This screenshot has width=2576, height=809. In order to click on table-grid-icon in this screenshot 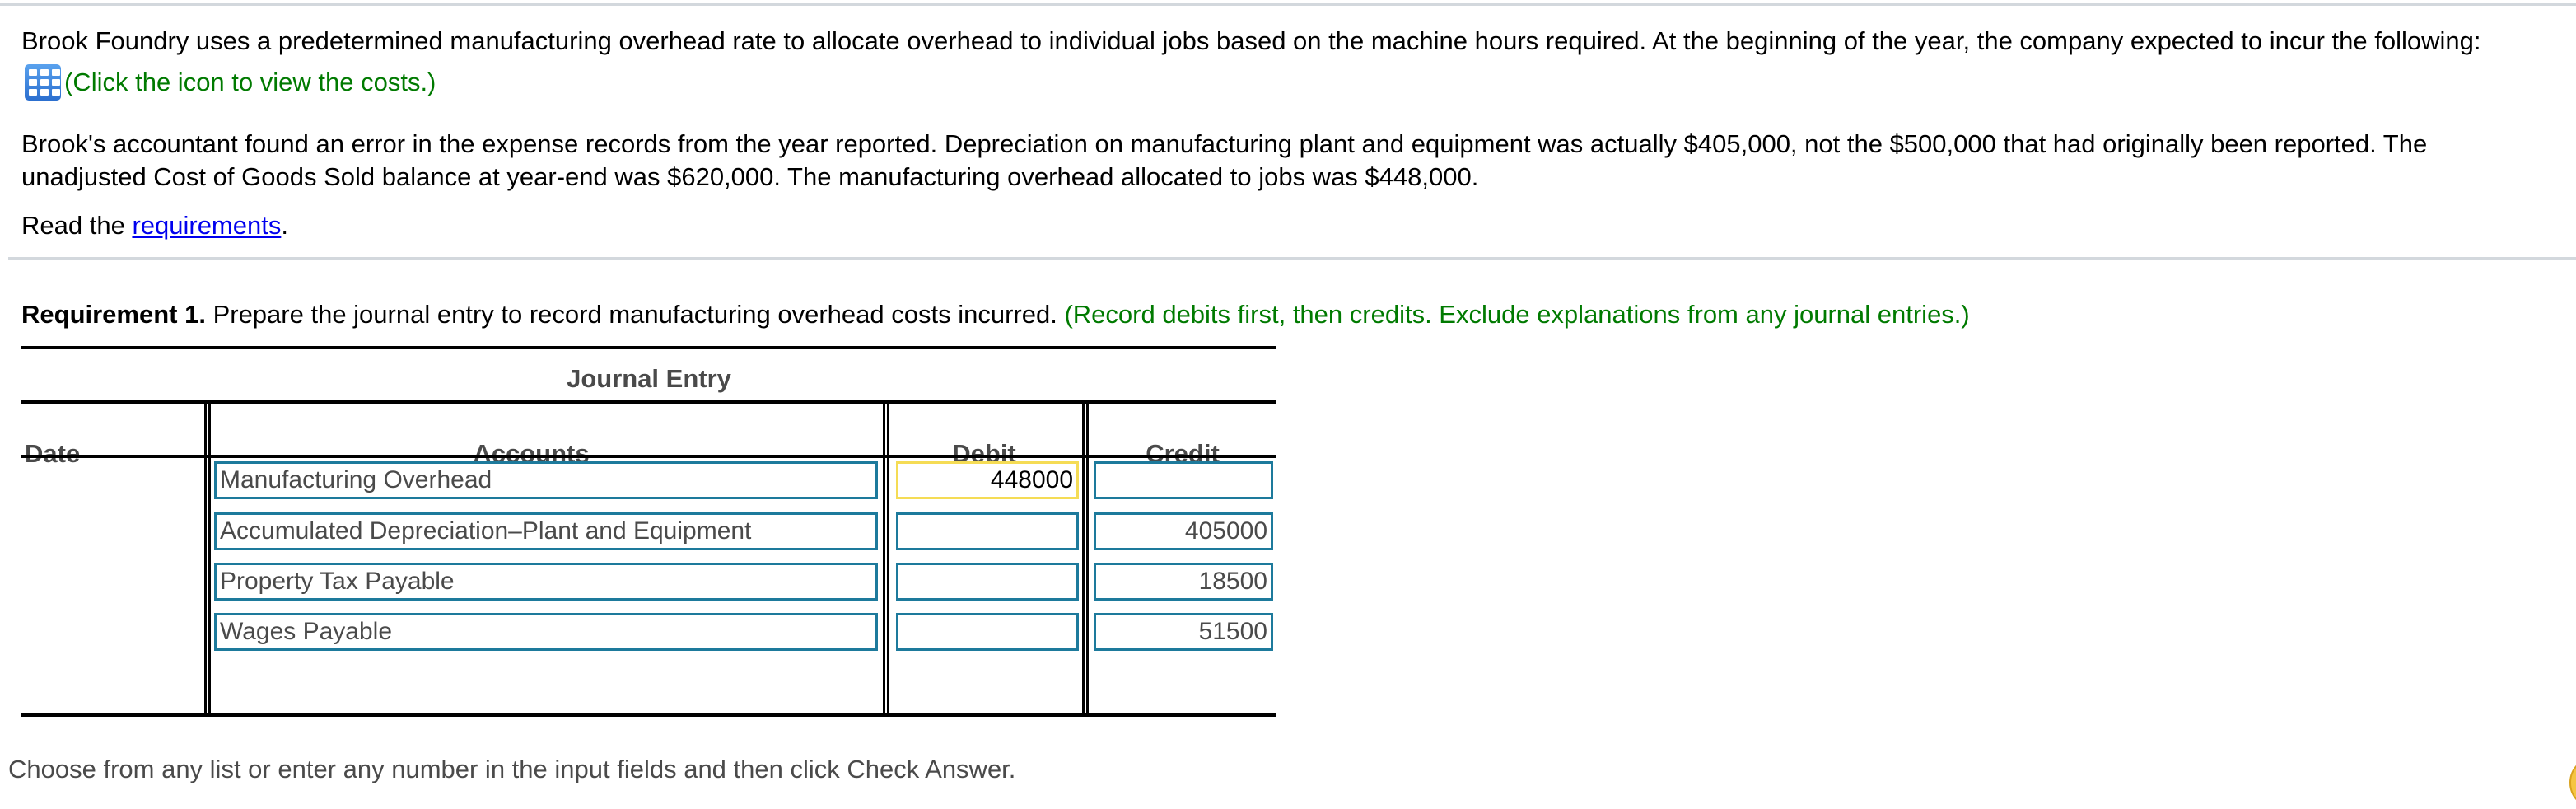, I will do `click(43, 82)`.